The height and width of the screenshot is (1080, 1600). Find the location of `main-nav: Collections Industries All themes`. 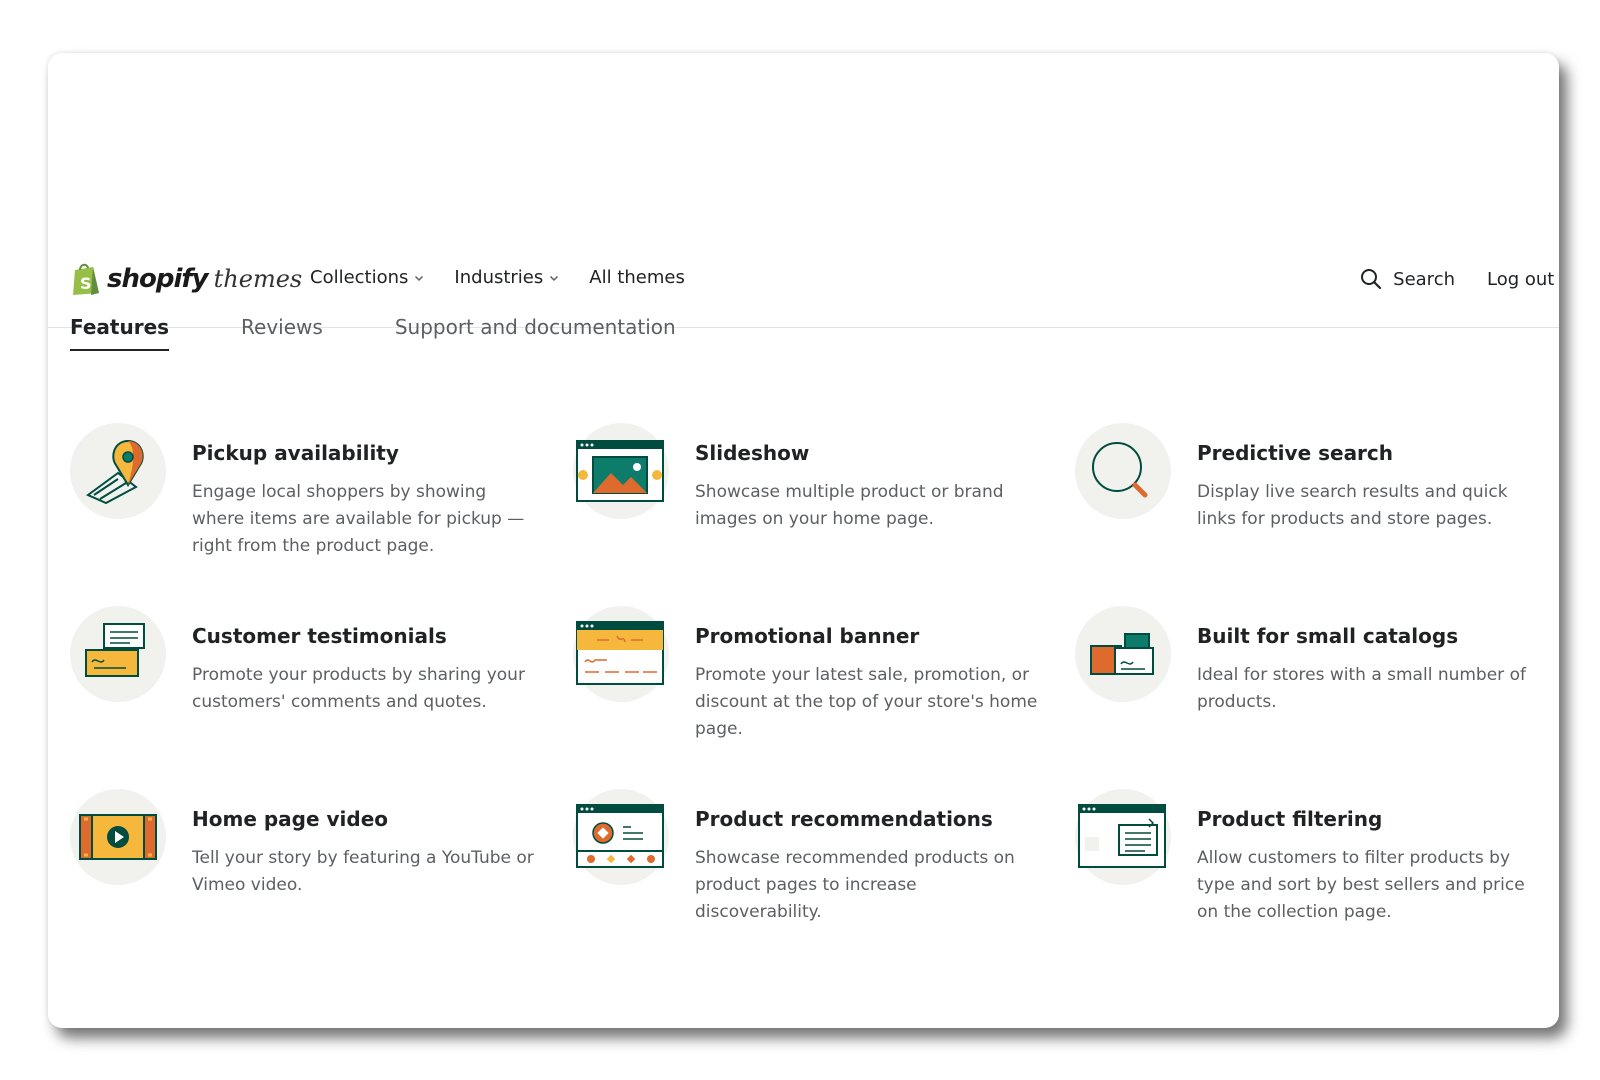

main-nav: Collections Industries All themes is located at coordinates (512, 277).